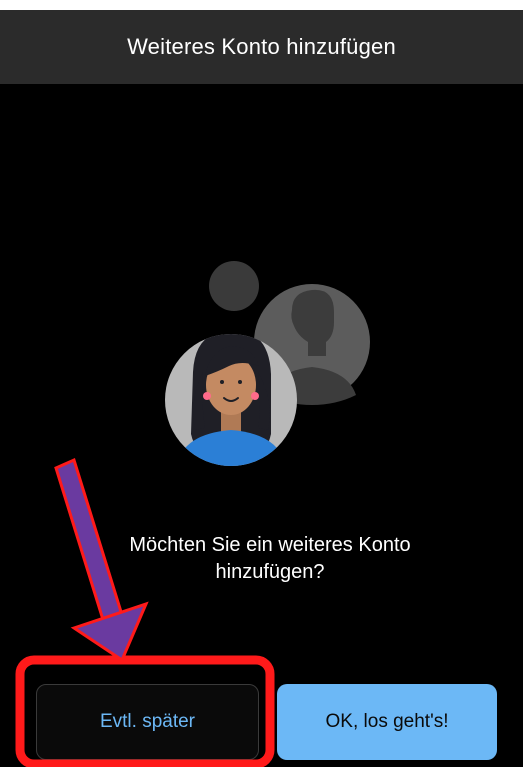  I want to click on maybe-later-label: Evtl. später, so click(147, 721).